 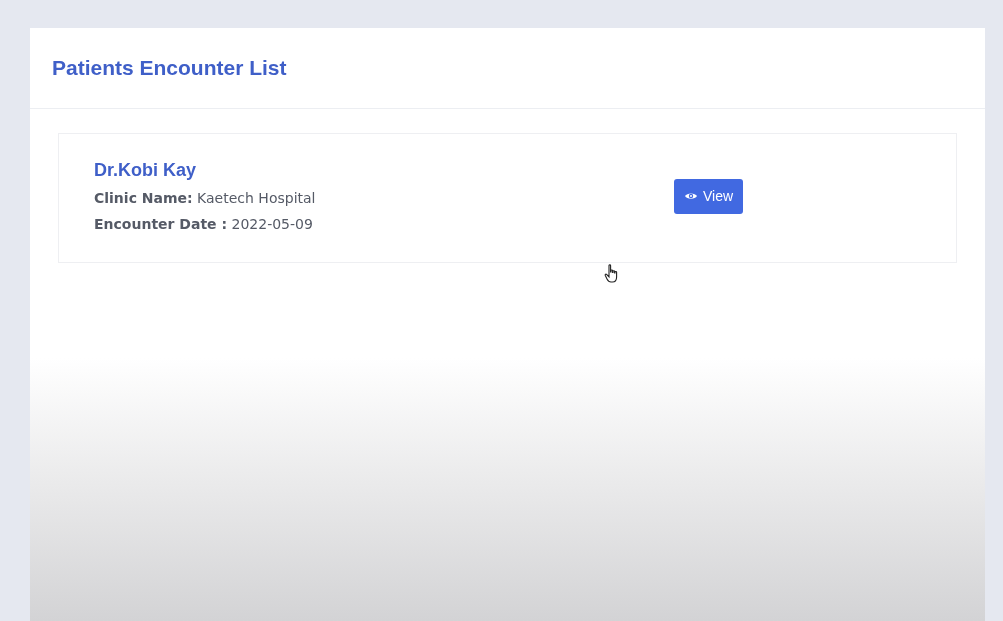 I want to click on view-button: View, so click(x=709, y=196).